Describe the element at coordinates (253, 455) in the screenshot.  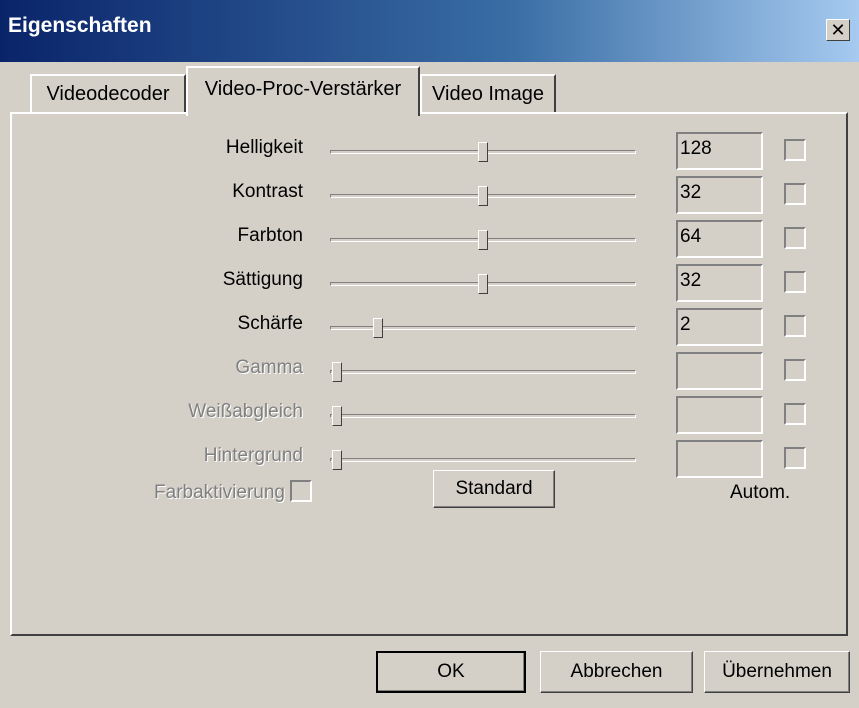
I see `property-label: Hintergrund` at that location.